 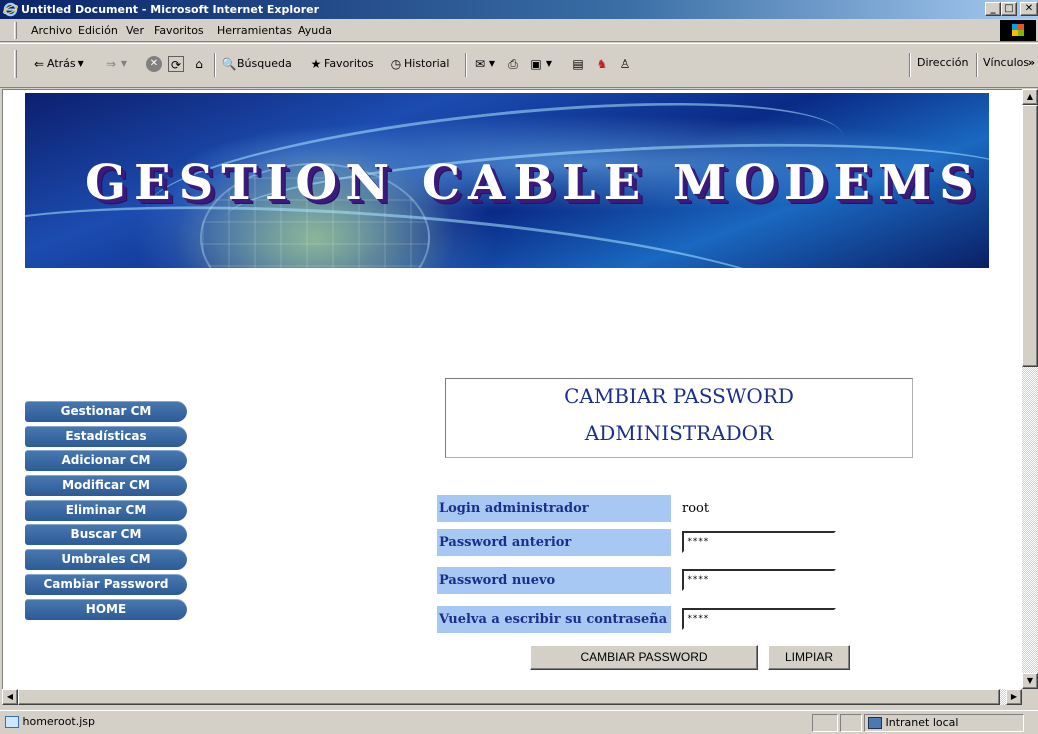 I want to click on messenger-button: ♞, so click(x=602, y=64).